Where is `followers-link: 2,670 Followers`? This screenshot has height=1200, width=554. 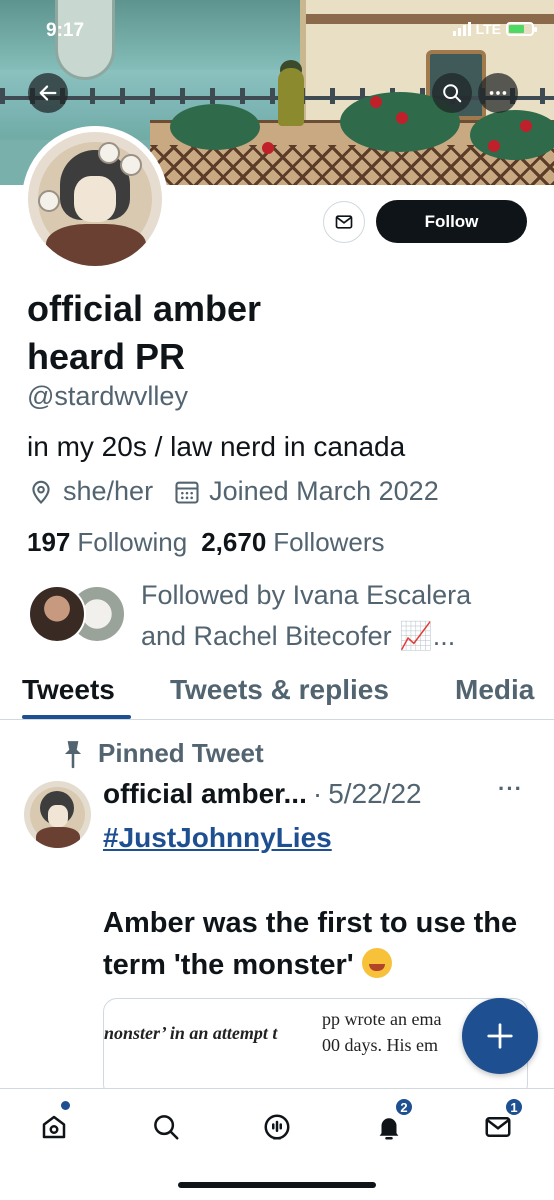
followers-link: 2,670 Followers is located at coordinates (292, 542).